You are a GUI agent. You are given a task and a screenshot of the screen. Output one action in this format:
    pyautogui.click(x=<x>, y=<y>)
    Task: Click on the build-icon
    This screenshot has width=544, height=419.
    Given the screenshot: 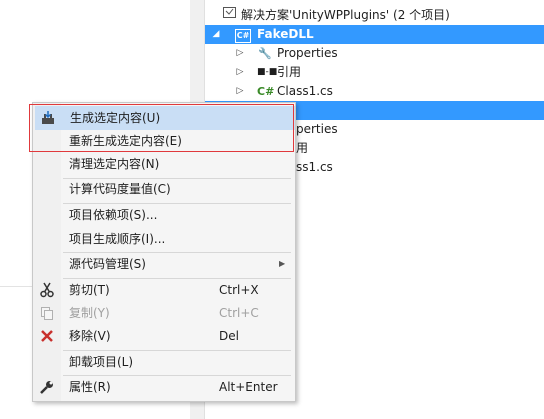 What is the action you would take?
    pyautogui.click(x=48, y=118)
    